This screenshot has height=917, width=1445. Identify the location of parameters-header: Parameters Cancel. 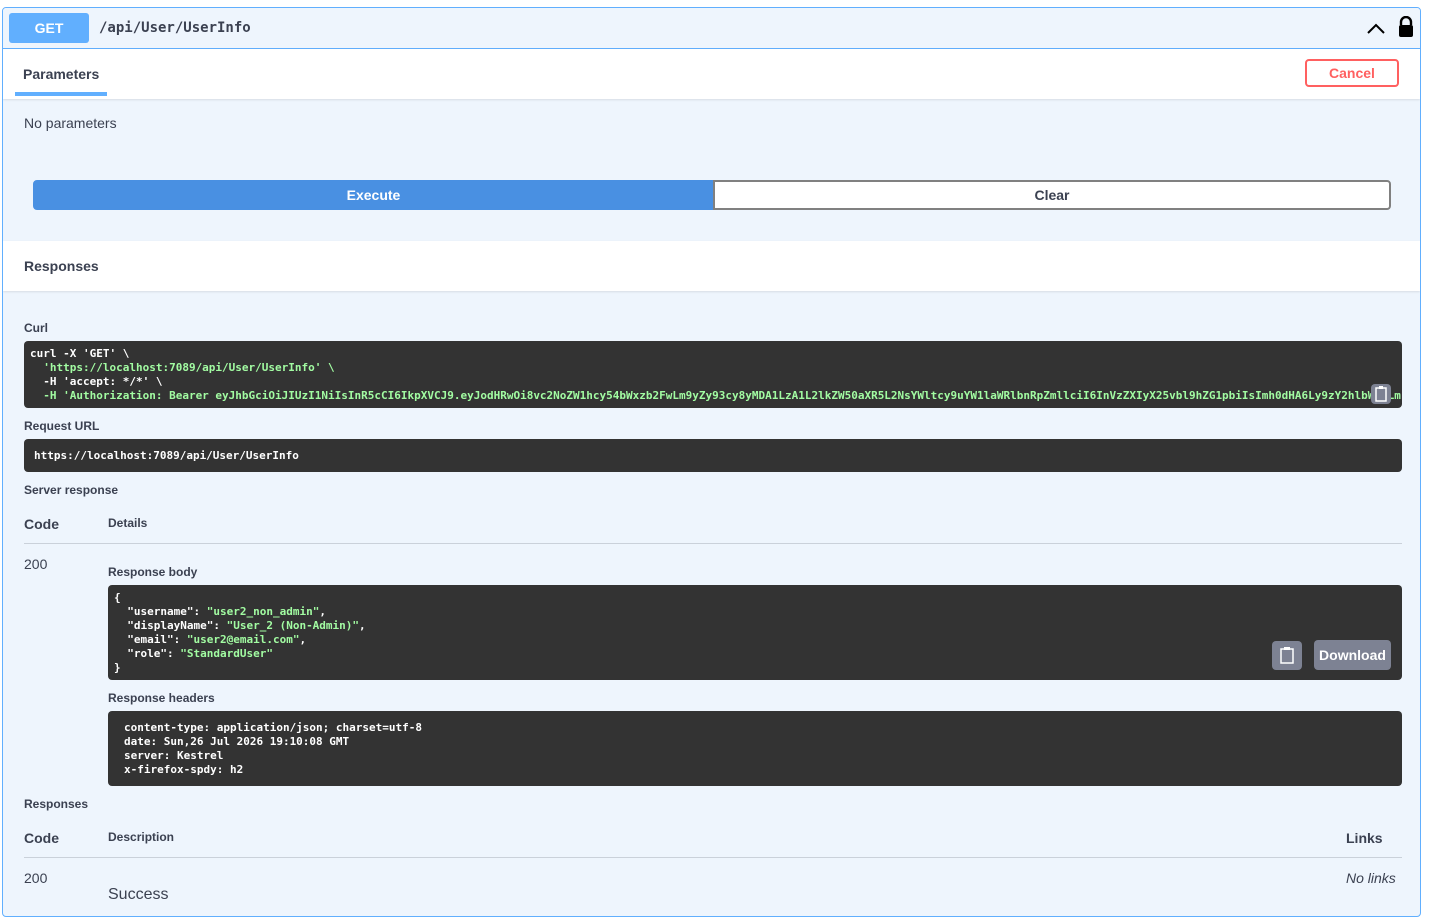
(711, 74).